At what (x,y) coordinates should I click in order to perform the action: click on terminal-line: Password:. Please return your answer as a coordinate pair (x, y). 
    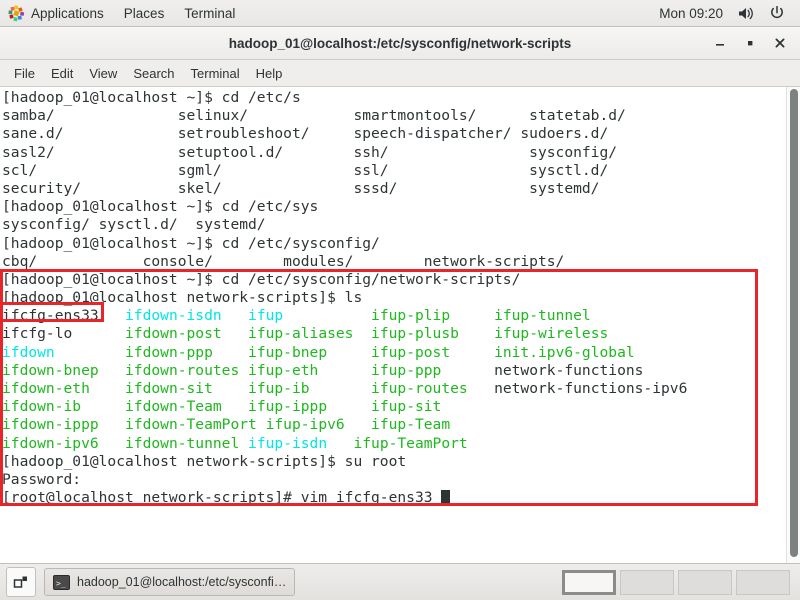
    Looking at the image, I should click on (387, 480).